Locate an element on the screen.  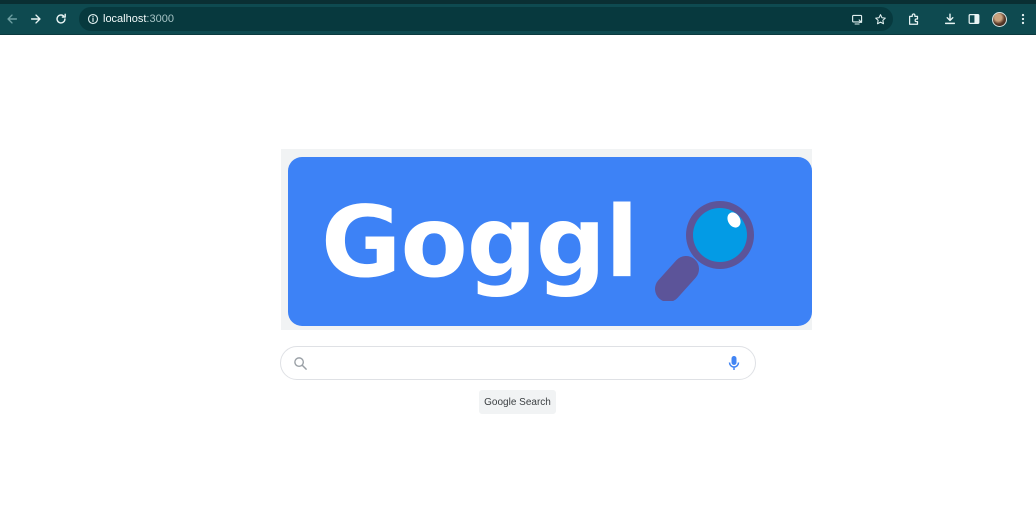
back-arrow-icon is located at coordinates (12, 19).